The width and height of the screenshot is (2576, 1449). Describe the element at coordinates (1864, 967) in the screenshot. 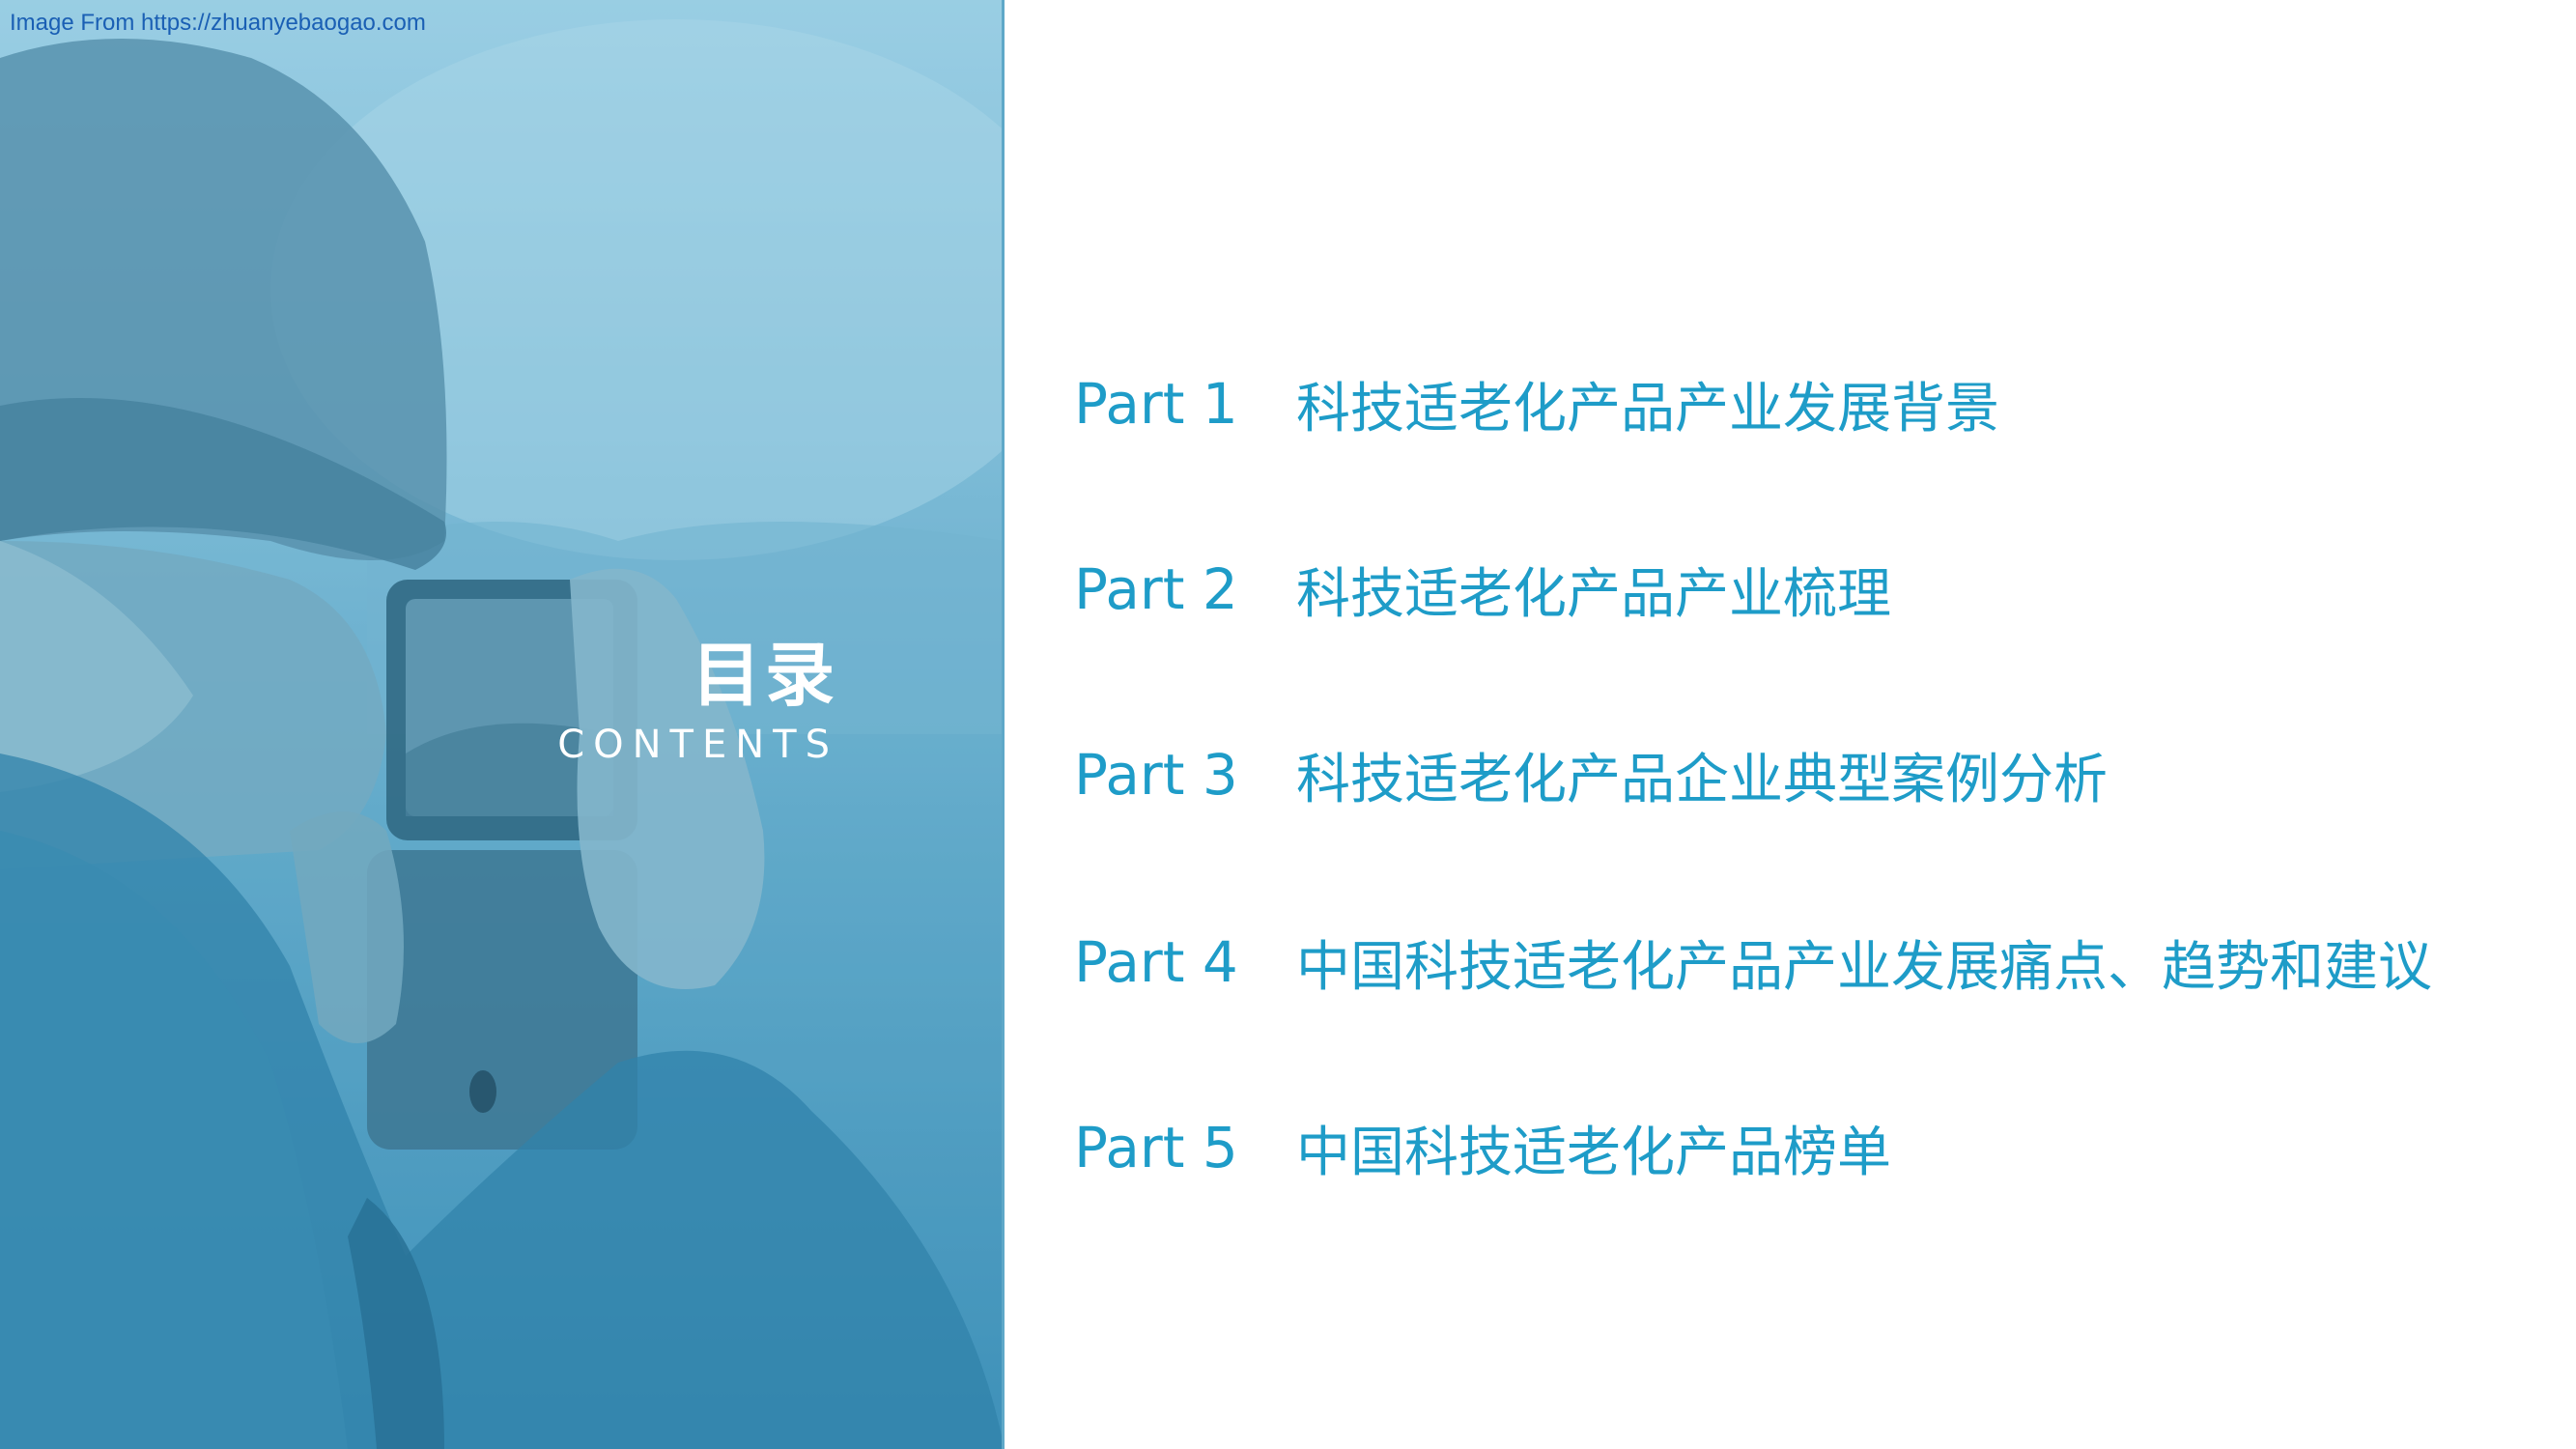

I see `part-title: 中国科技适老化产品产业发展痛点、趋势和建议` at that location.